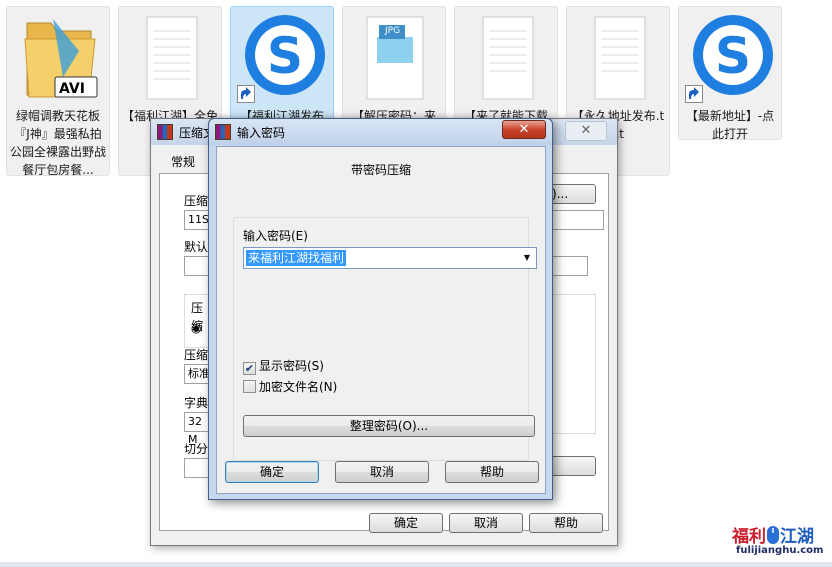 This screenshot has height=567, width=832. I want to click on encrypt-names-label: 加密文件名(N), so click(298, 387).